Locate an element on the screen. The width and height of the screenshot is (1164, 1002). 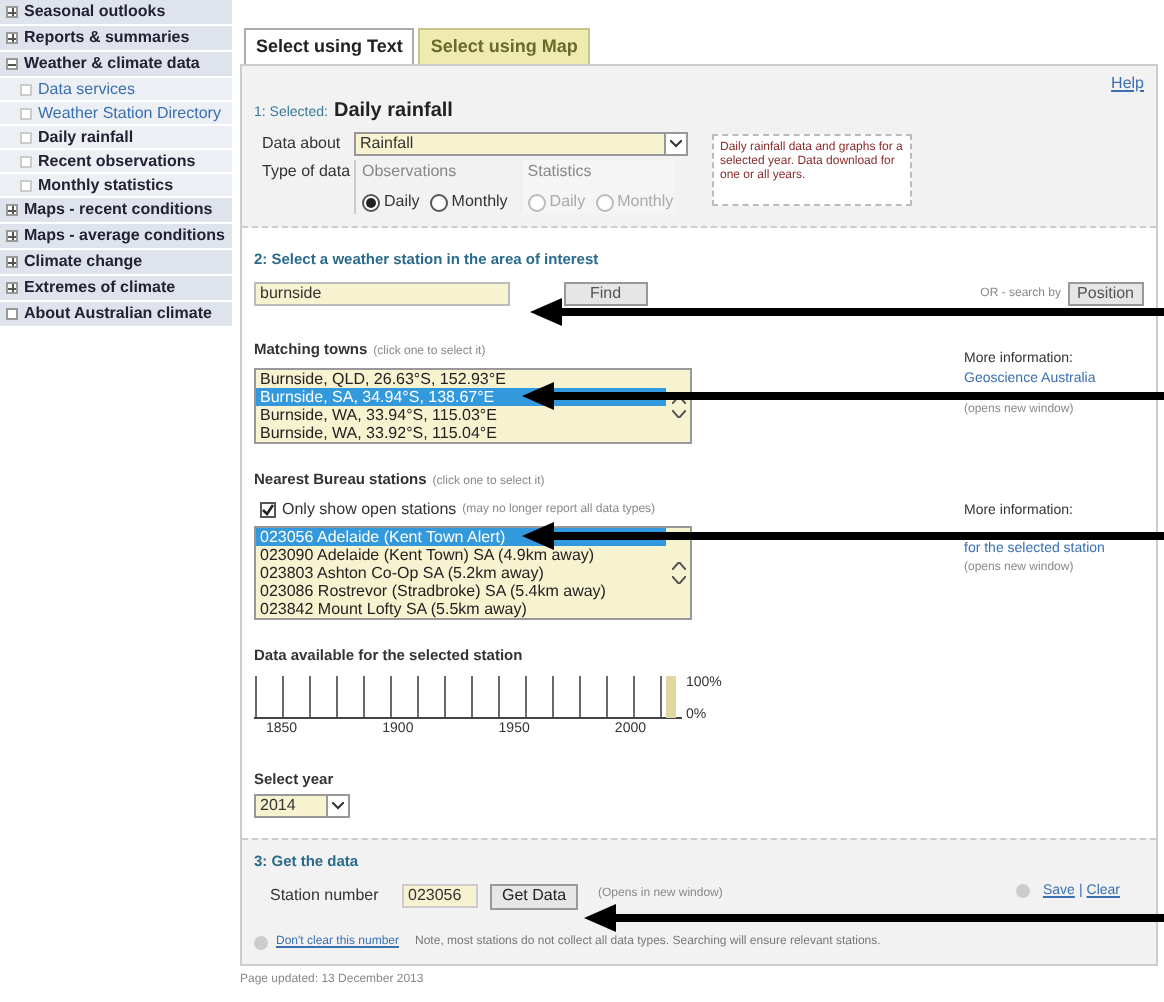
checkbox-label: Only show open stations is located at coordinates (369, 510).